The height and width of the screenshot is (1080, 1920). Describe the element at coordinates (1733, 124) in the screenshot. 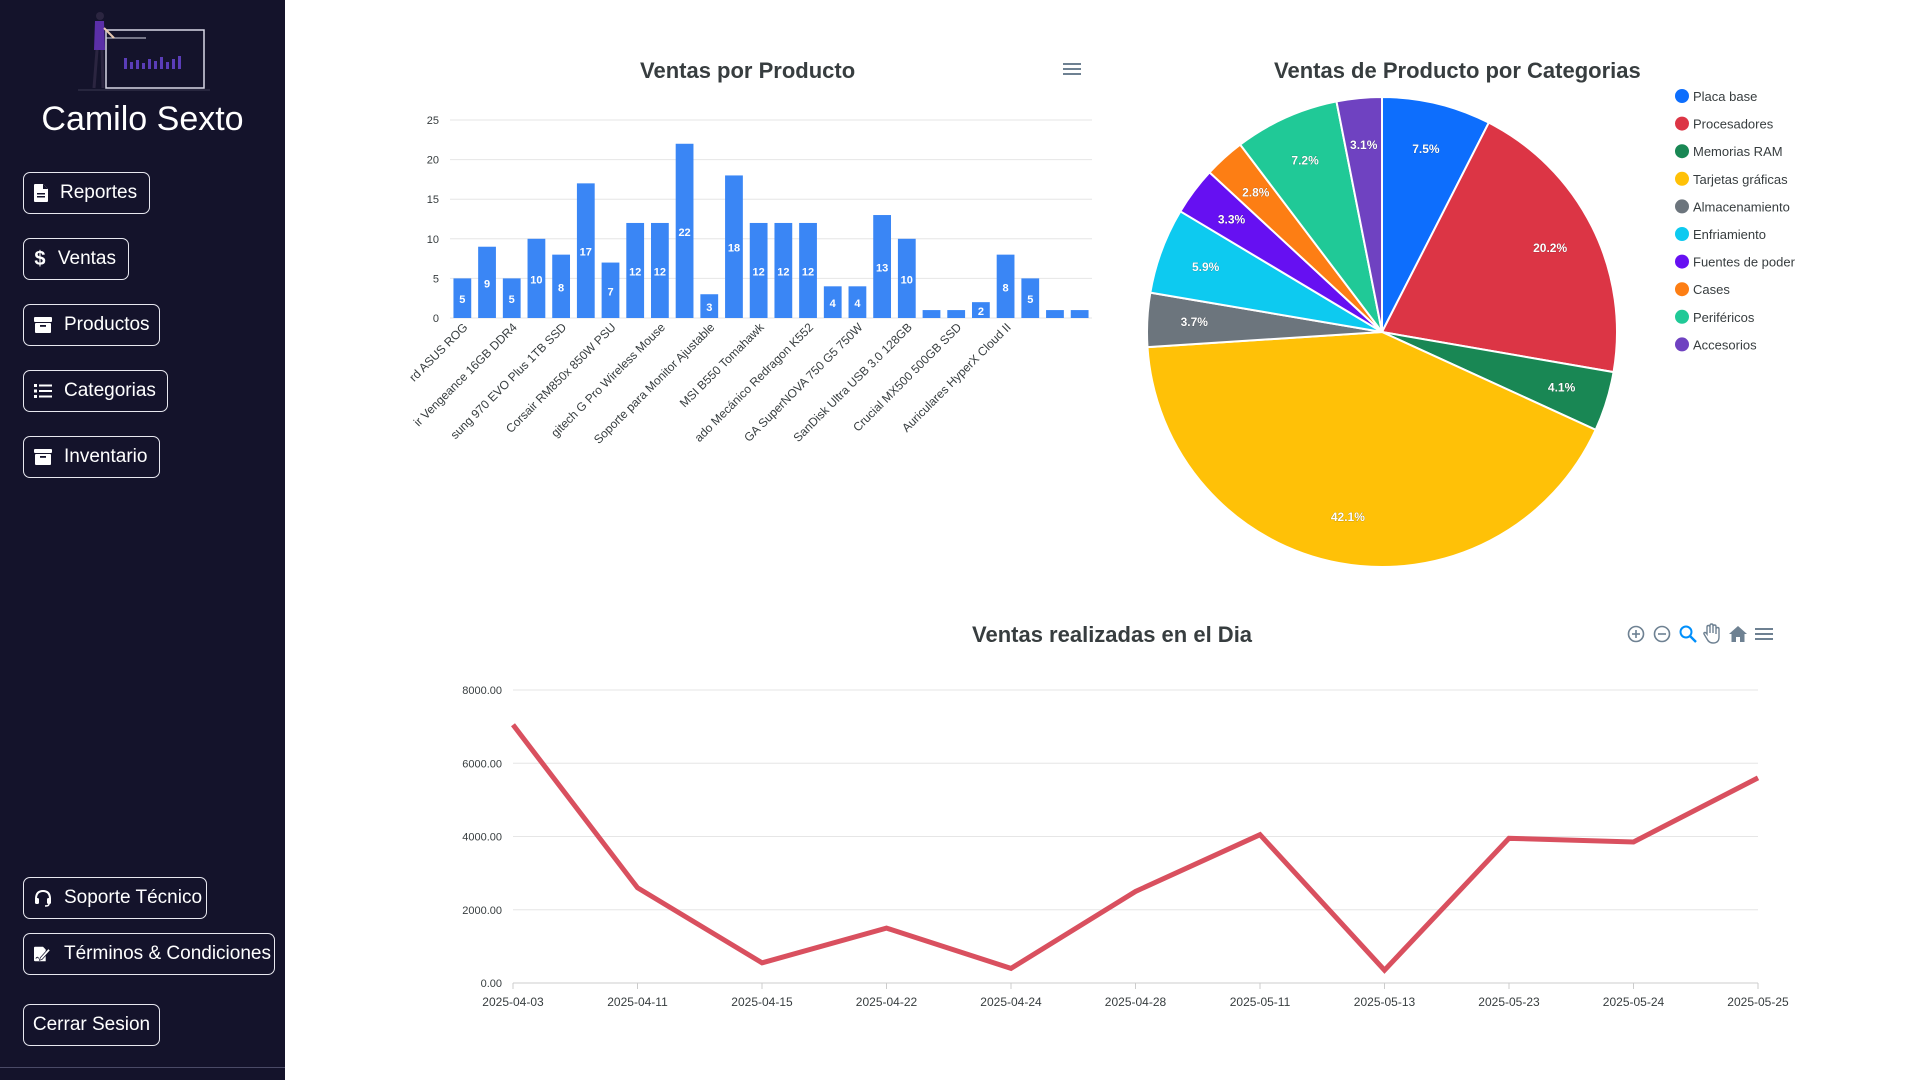

I see `legend-label: Procesadores` at that location.